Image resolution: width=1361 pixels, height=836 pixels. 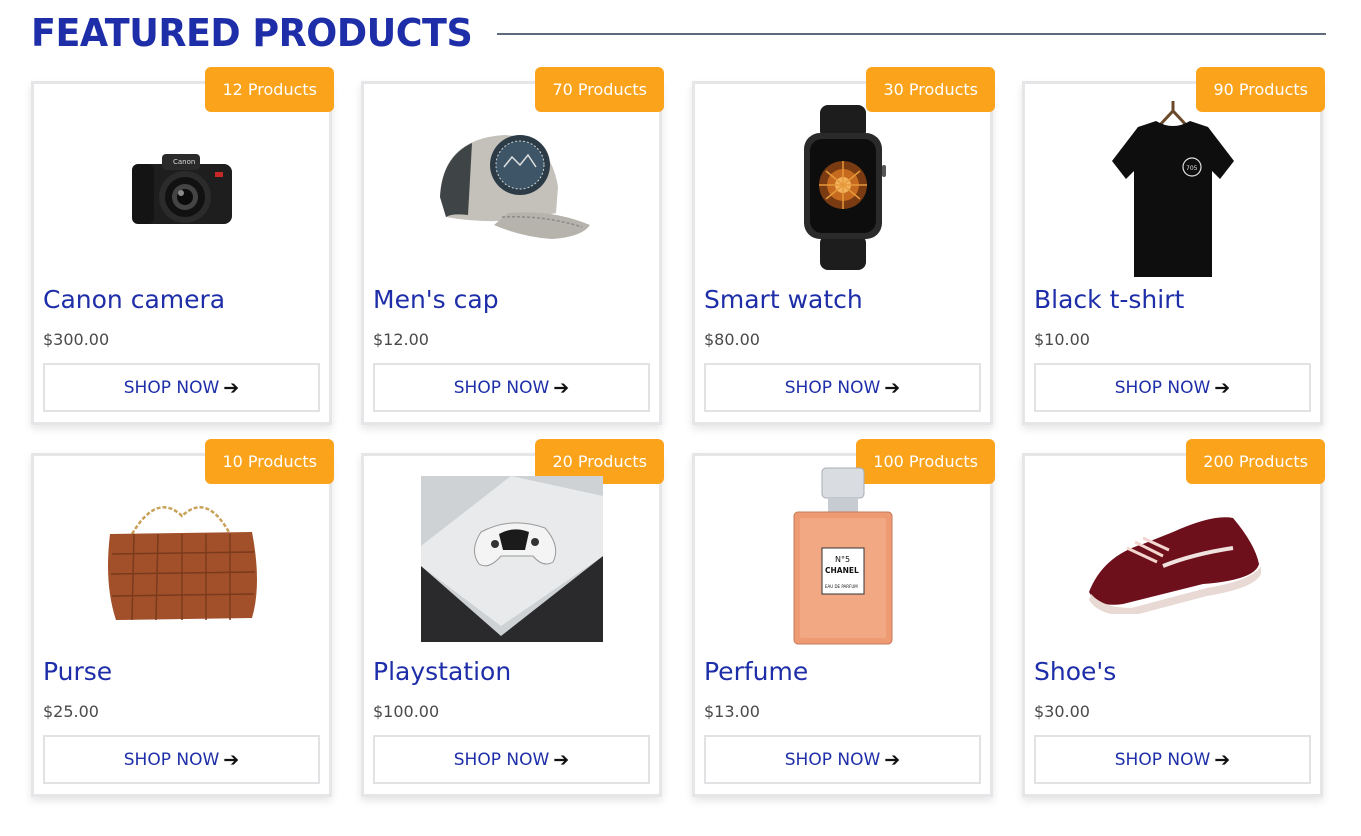 I want to click on product-name: Canon camera, so click(x=134, y=299).